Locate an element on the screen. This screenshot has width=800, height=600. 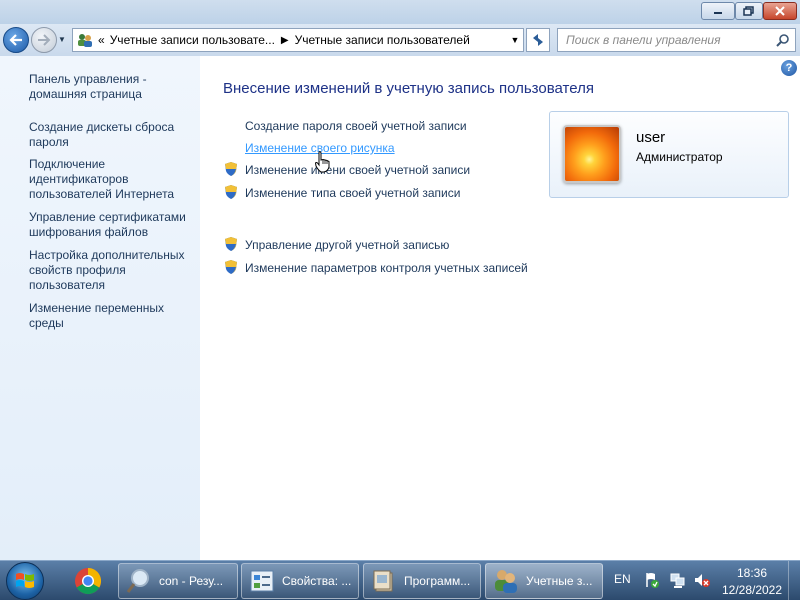
maximize-button is located at coordinates (749, 11).